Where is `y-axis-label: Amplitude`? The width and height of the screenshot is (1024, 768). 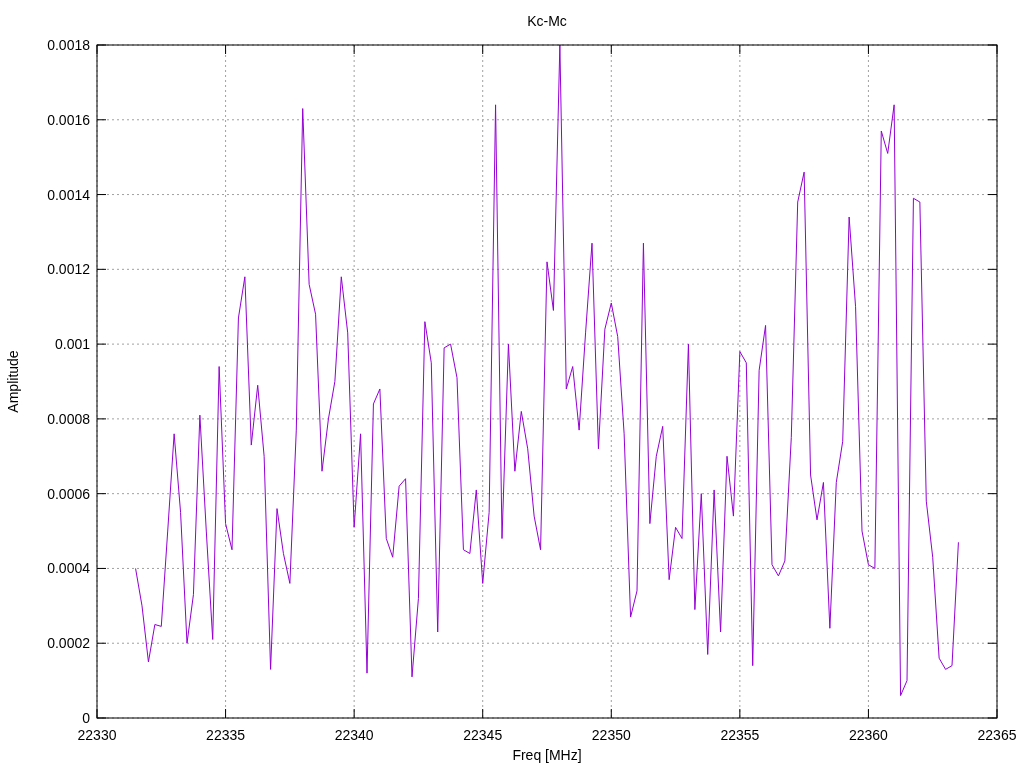 y-axis-label: Amplitude is located at coordinates (13, 381).